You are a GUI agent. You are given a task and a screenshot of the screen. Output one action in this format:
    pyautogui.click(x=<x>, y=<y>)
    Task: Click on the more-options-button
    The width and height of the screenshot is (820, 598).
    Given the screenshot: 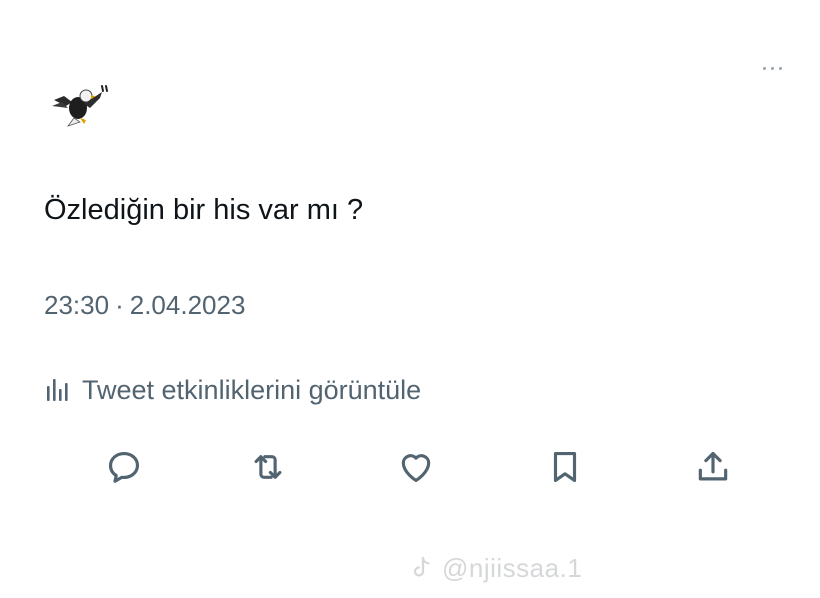 What is the action you would take?
    pyautogui.click(x=772, y=68)
    